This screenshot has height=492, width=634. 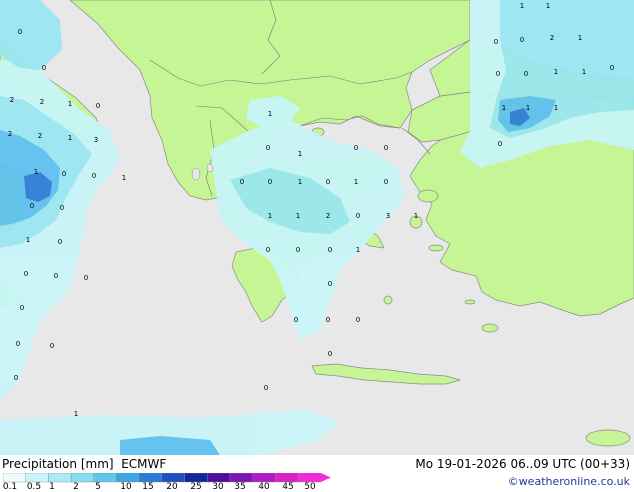 I want to click on land-cyprus, so click(x=608, y=438).